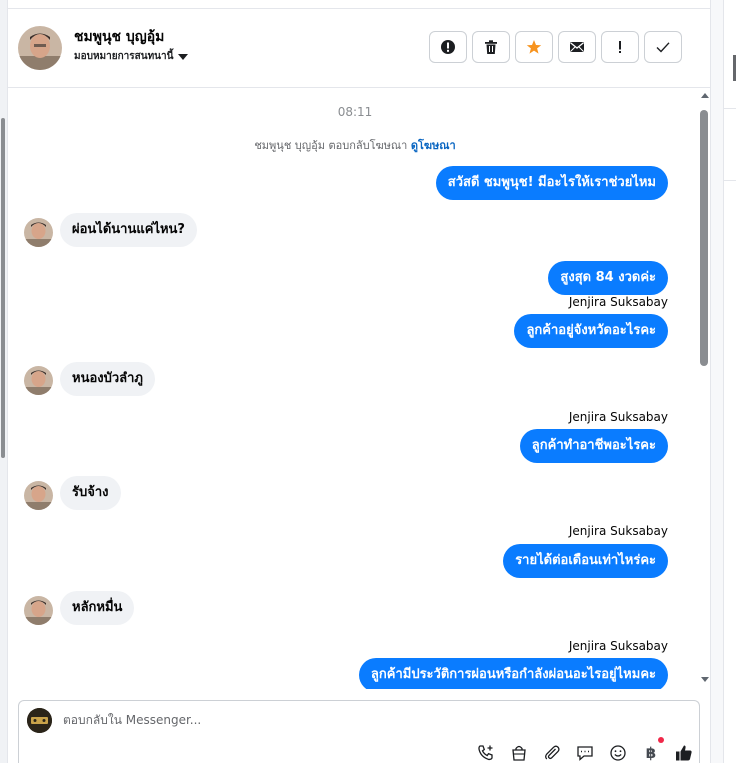 The image size is (736, 763). I want to click on thumbs-up-icon, so click(684, 753).